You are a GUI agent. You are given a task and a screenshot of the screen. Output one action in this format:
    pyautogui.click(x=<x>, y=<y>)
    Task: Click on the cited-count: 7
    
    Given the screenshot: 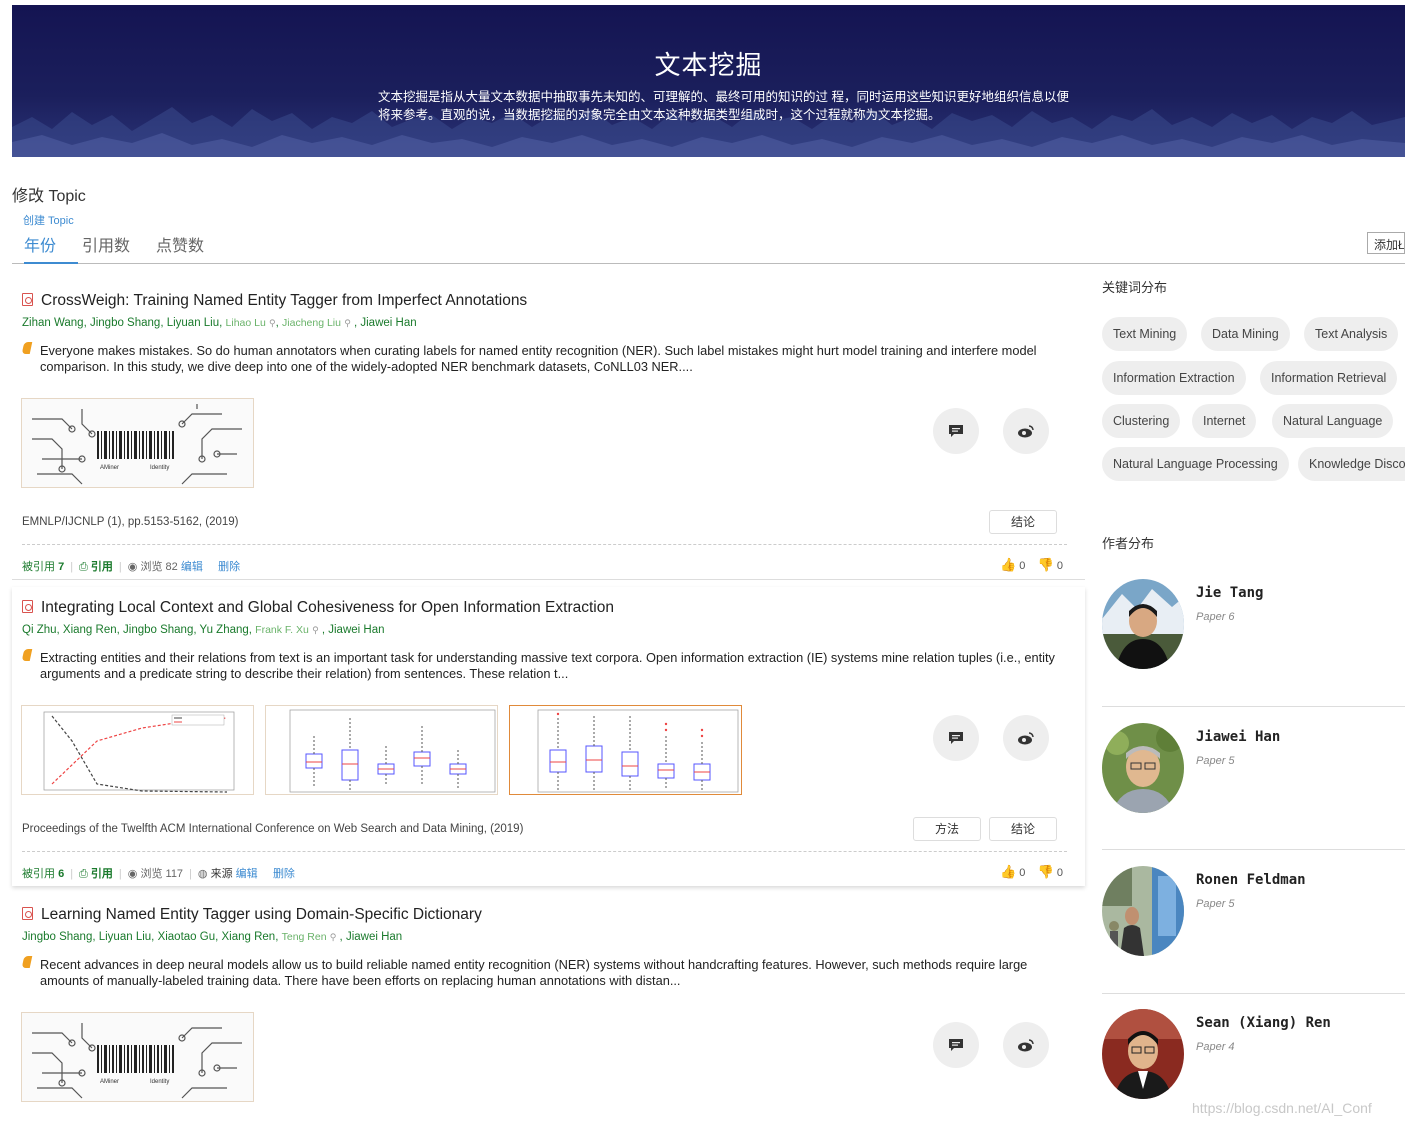 What is the action you would take?
    pyautogui.click(x=61, y=567)
    